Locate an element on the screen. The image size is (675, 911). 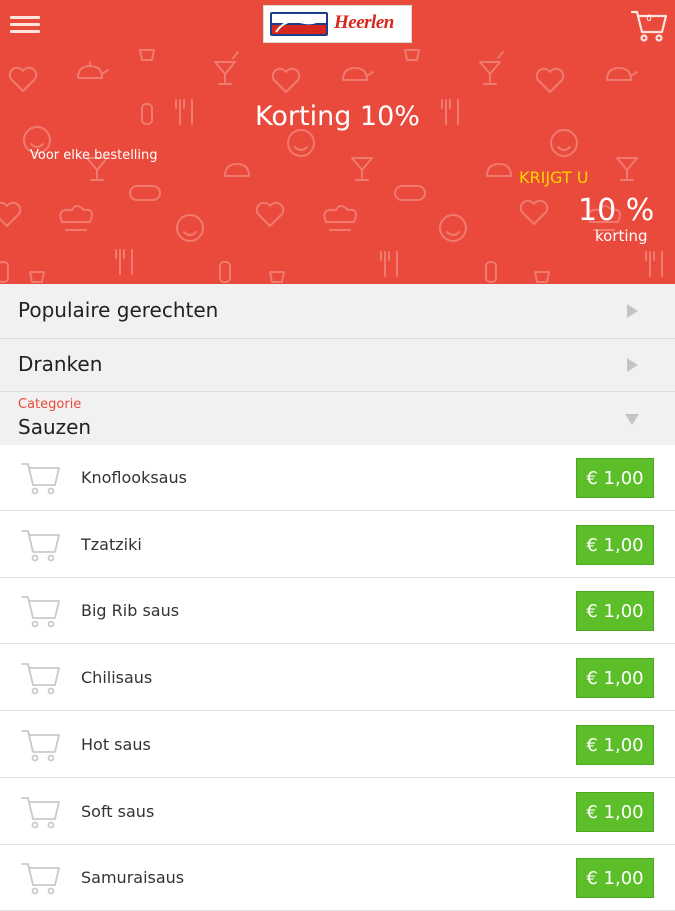
product-name: Chilisaus is located at coordinates (117, 677).